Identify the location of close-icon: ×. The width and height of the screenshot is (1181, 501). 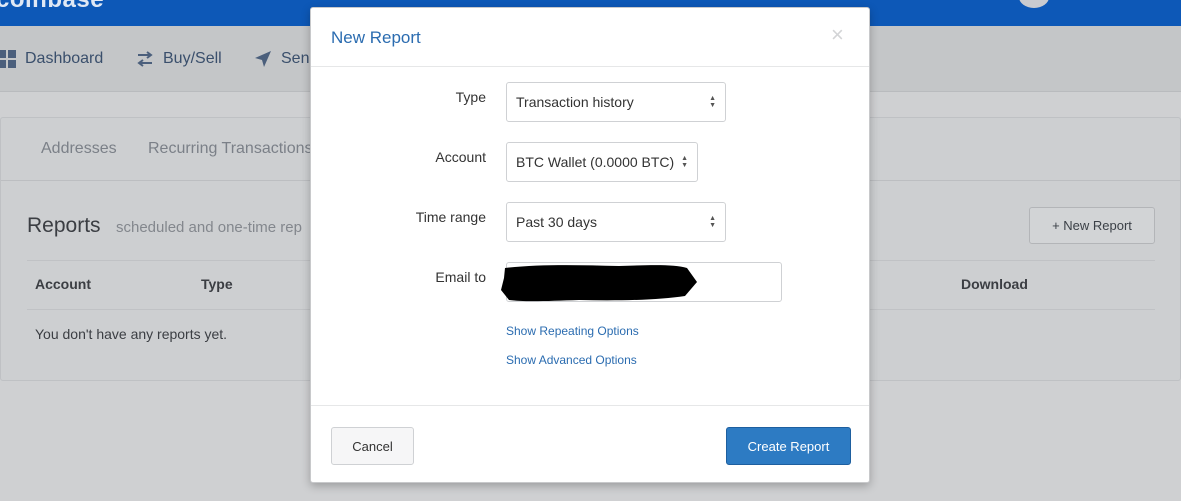
(837, 35).